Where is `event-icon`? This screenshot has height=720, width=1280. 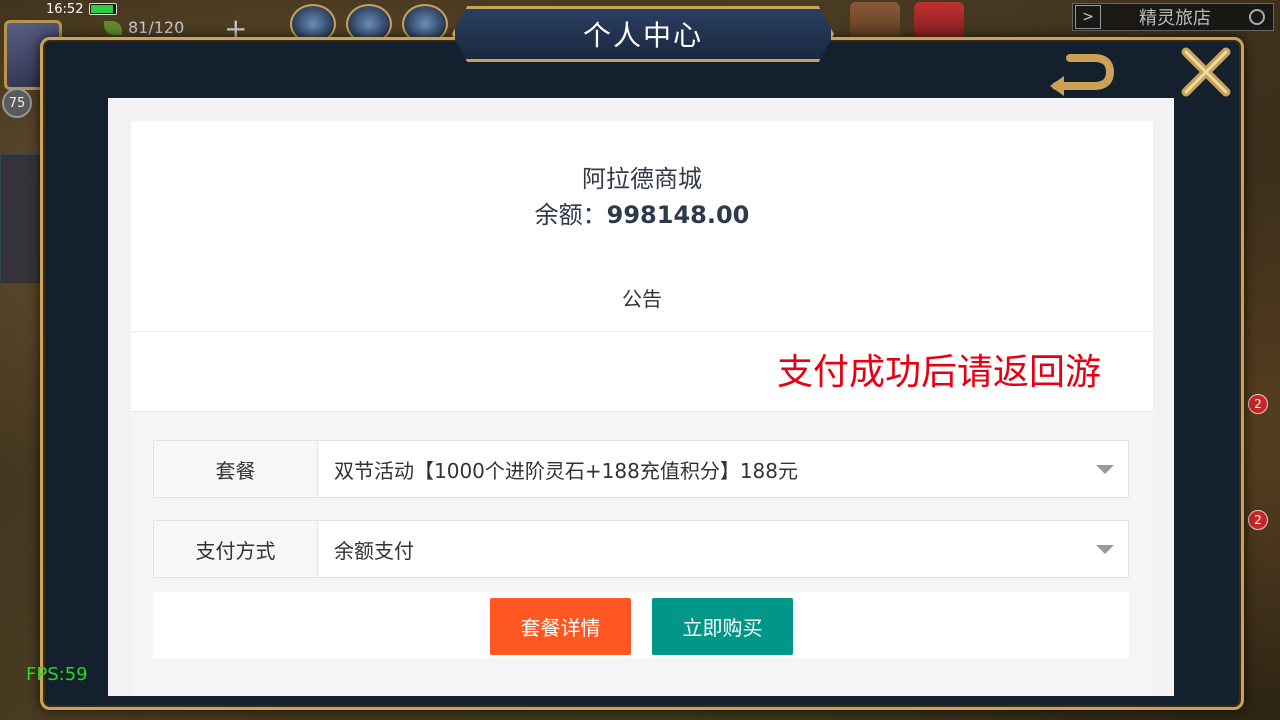
event-icon is located at coordinates (875, 21).